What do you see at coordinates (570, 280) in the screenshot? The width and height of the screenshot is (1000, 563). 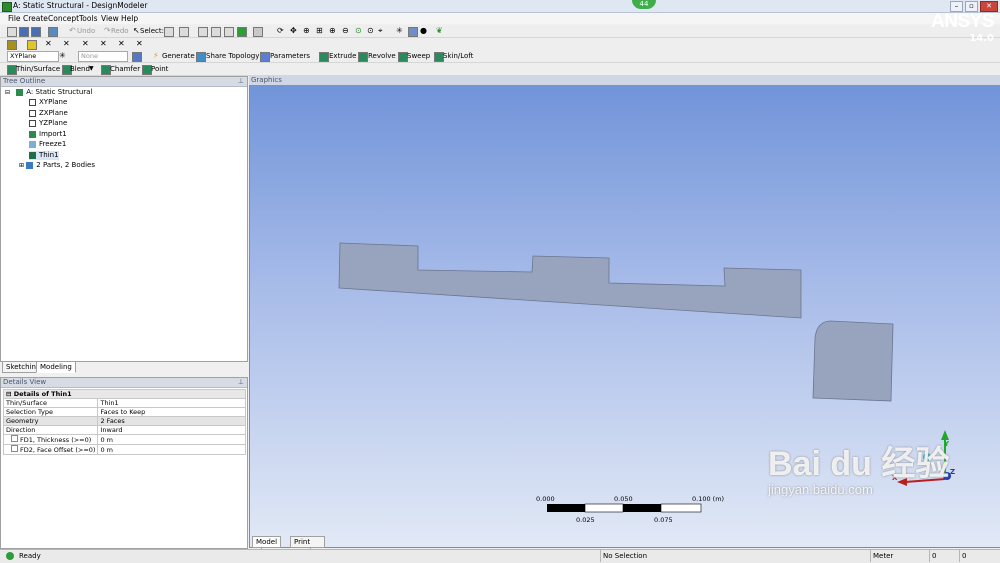 I see `thin-body-part` at bounding box center [570, 280].